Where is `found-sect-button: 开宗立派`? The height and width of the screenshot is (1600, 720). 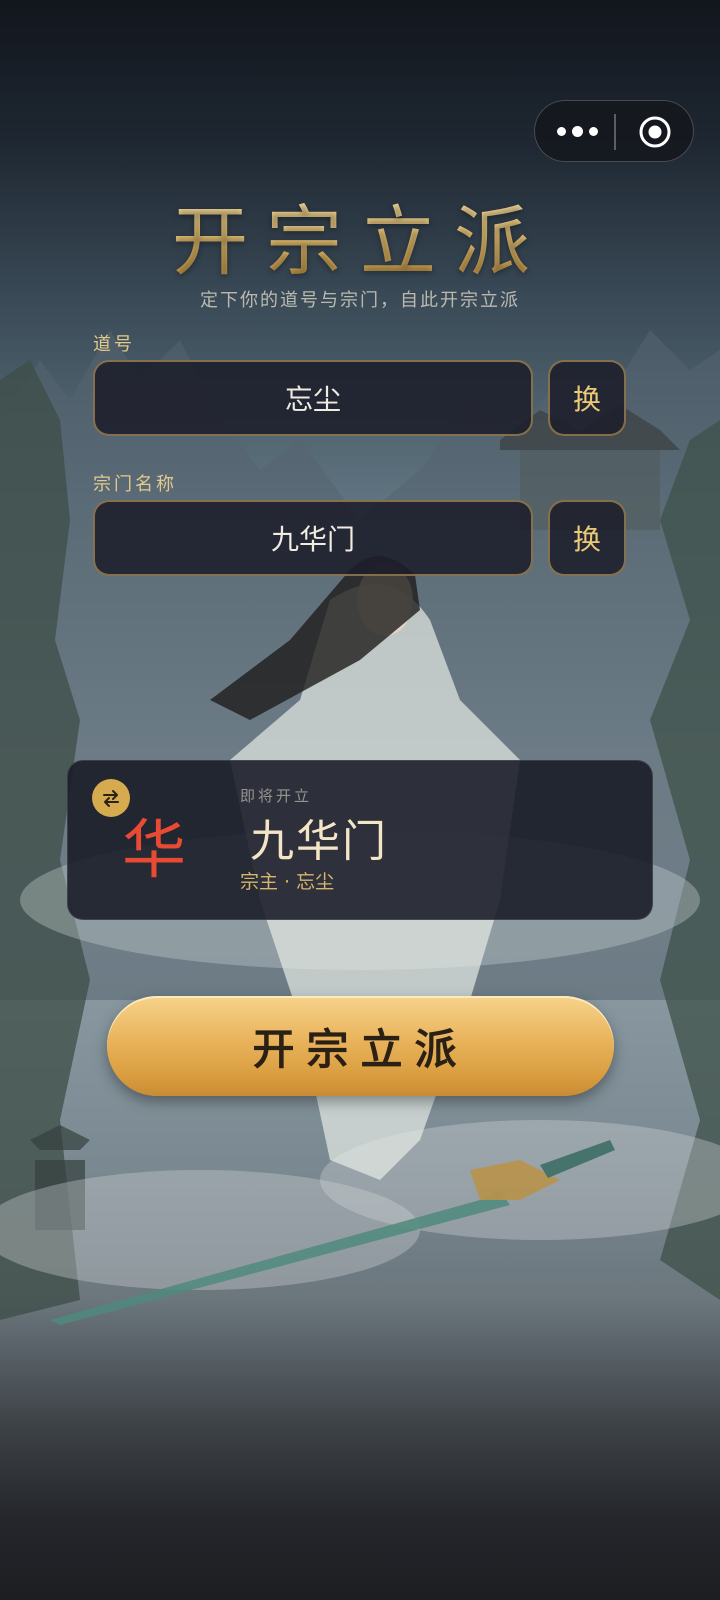
found-sect-button: 开宗立派 is located at coordinates (360, 1046).